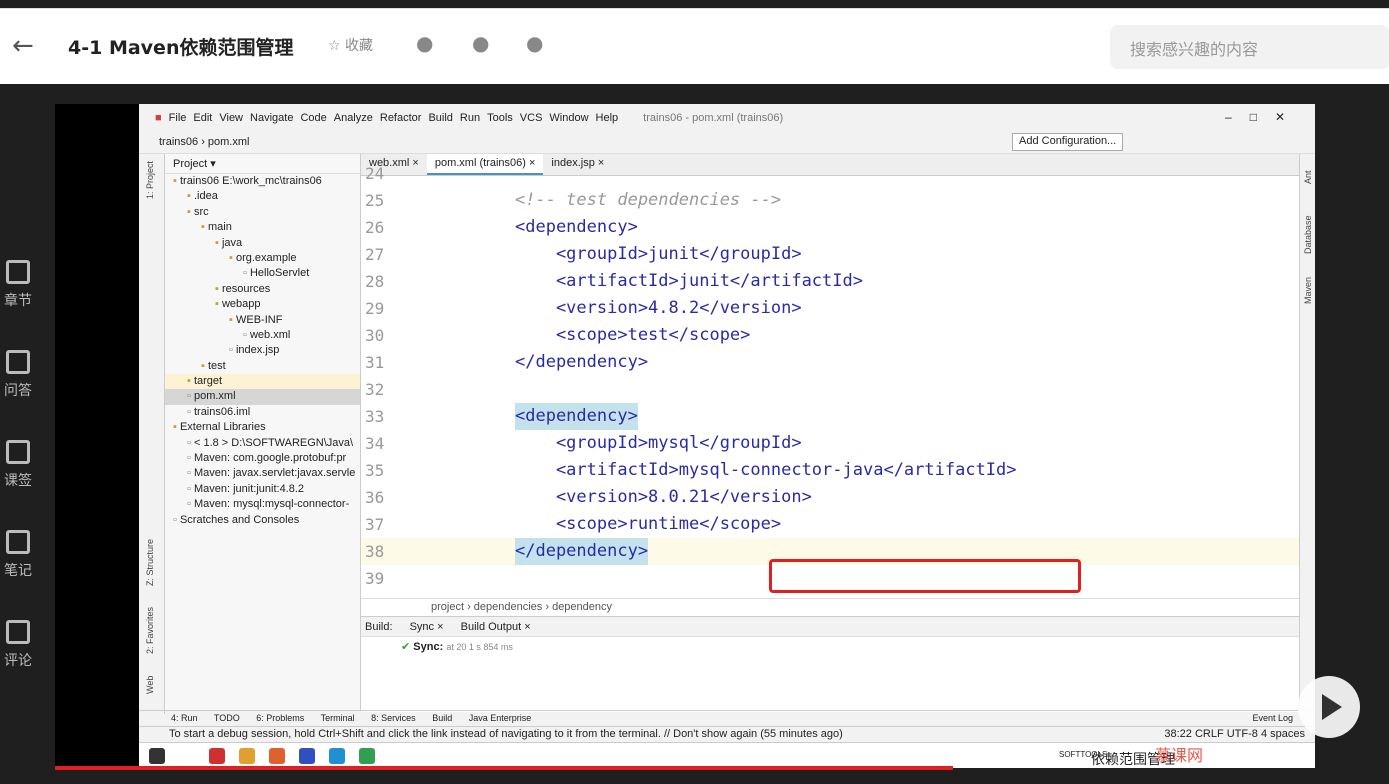 Image resolution: width=1389 pixels, height=784 pixels. What do you see at coordinates (830, 443) in the screenshot?
I see `code-line: 34 <groupId>mysql</groupId>` at bounding box center [830, 443].